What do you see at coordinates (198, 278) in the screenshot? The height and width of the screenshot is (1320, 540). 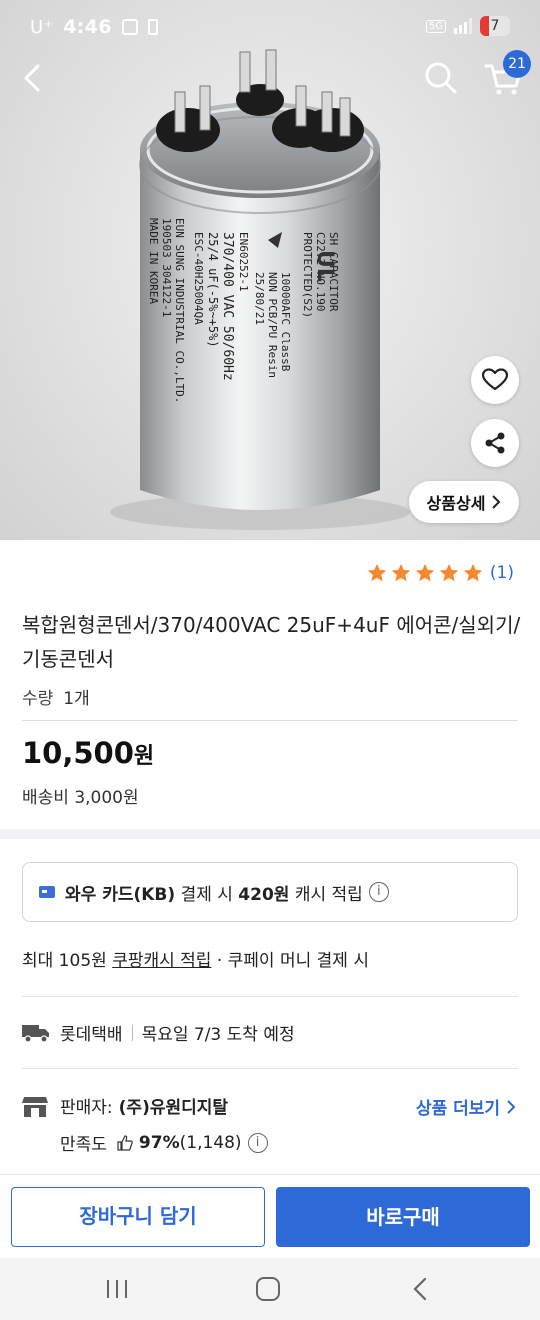 I see `capacitor-label-line-10: ESC-40H25004QA` at bounding box center [198, 278].